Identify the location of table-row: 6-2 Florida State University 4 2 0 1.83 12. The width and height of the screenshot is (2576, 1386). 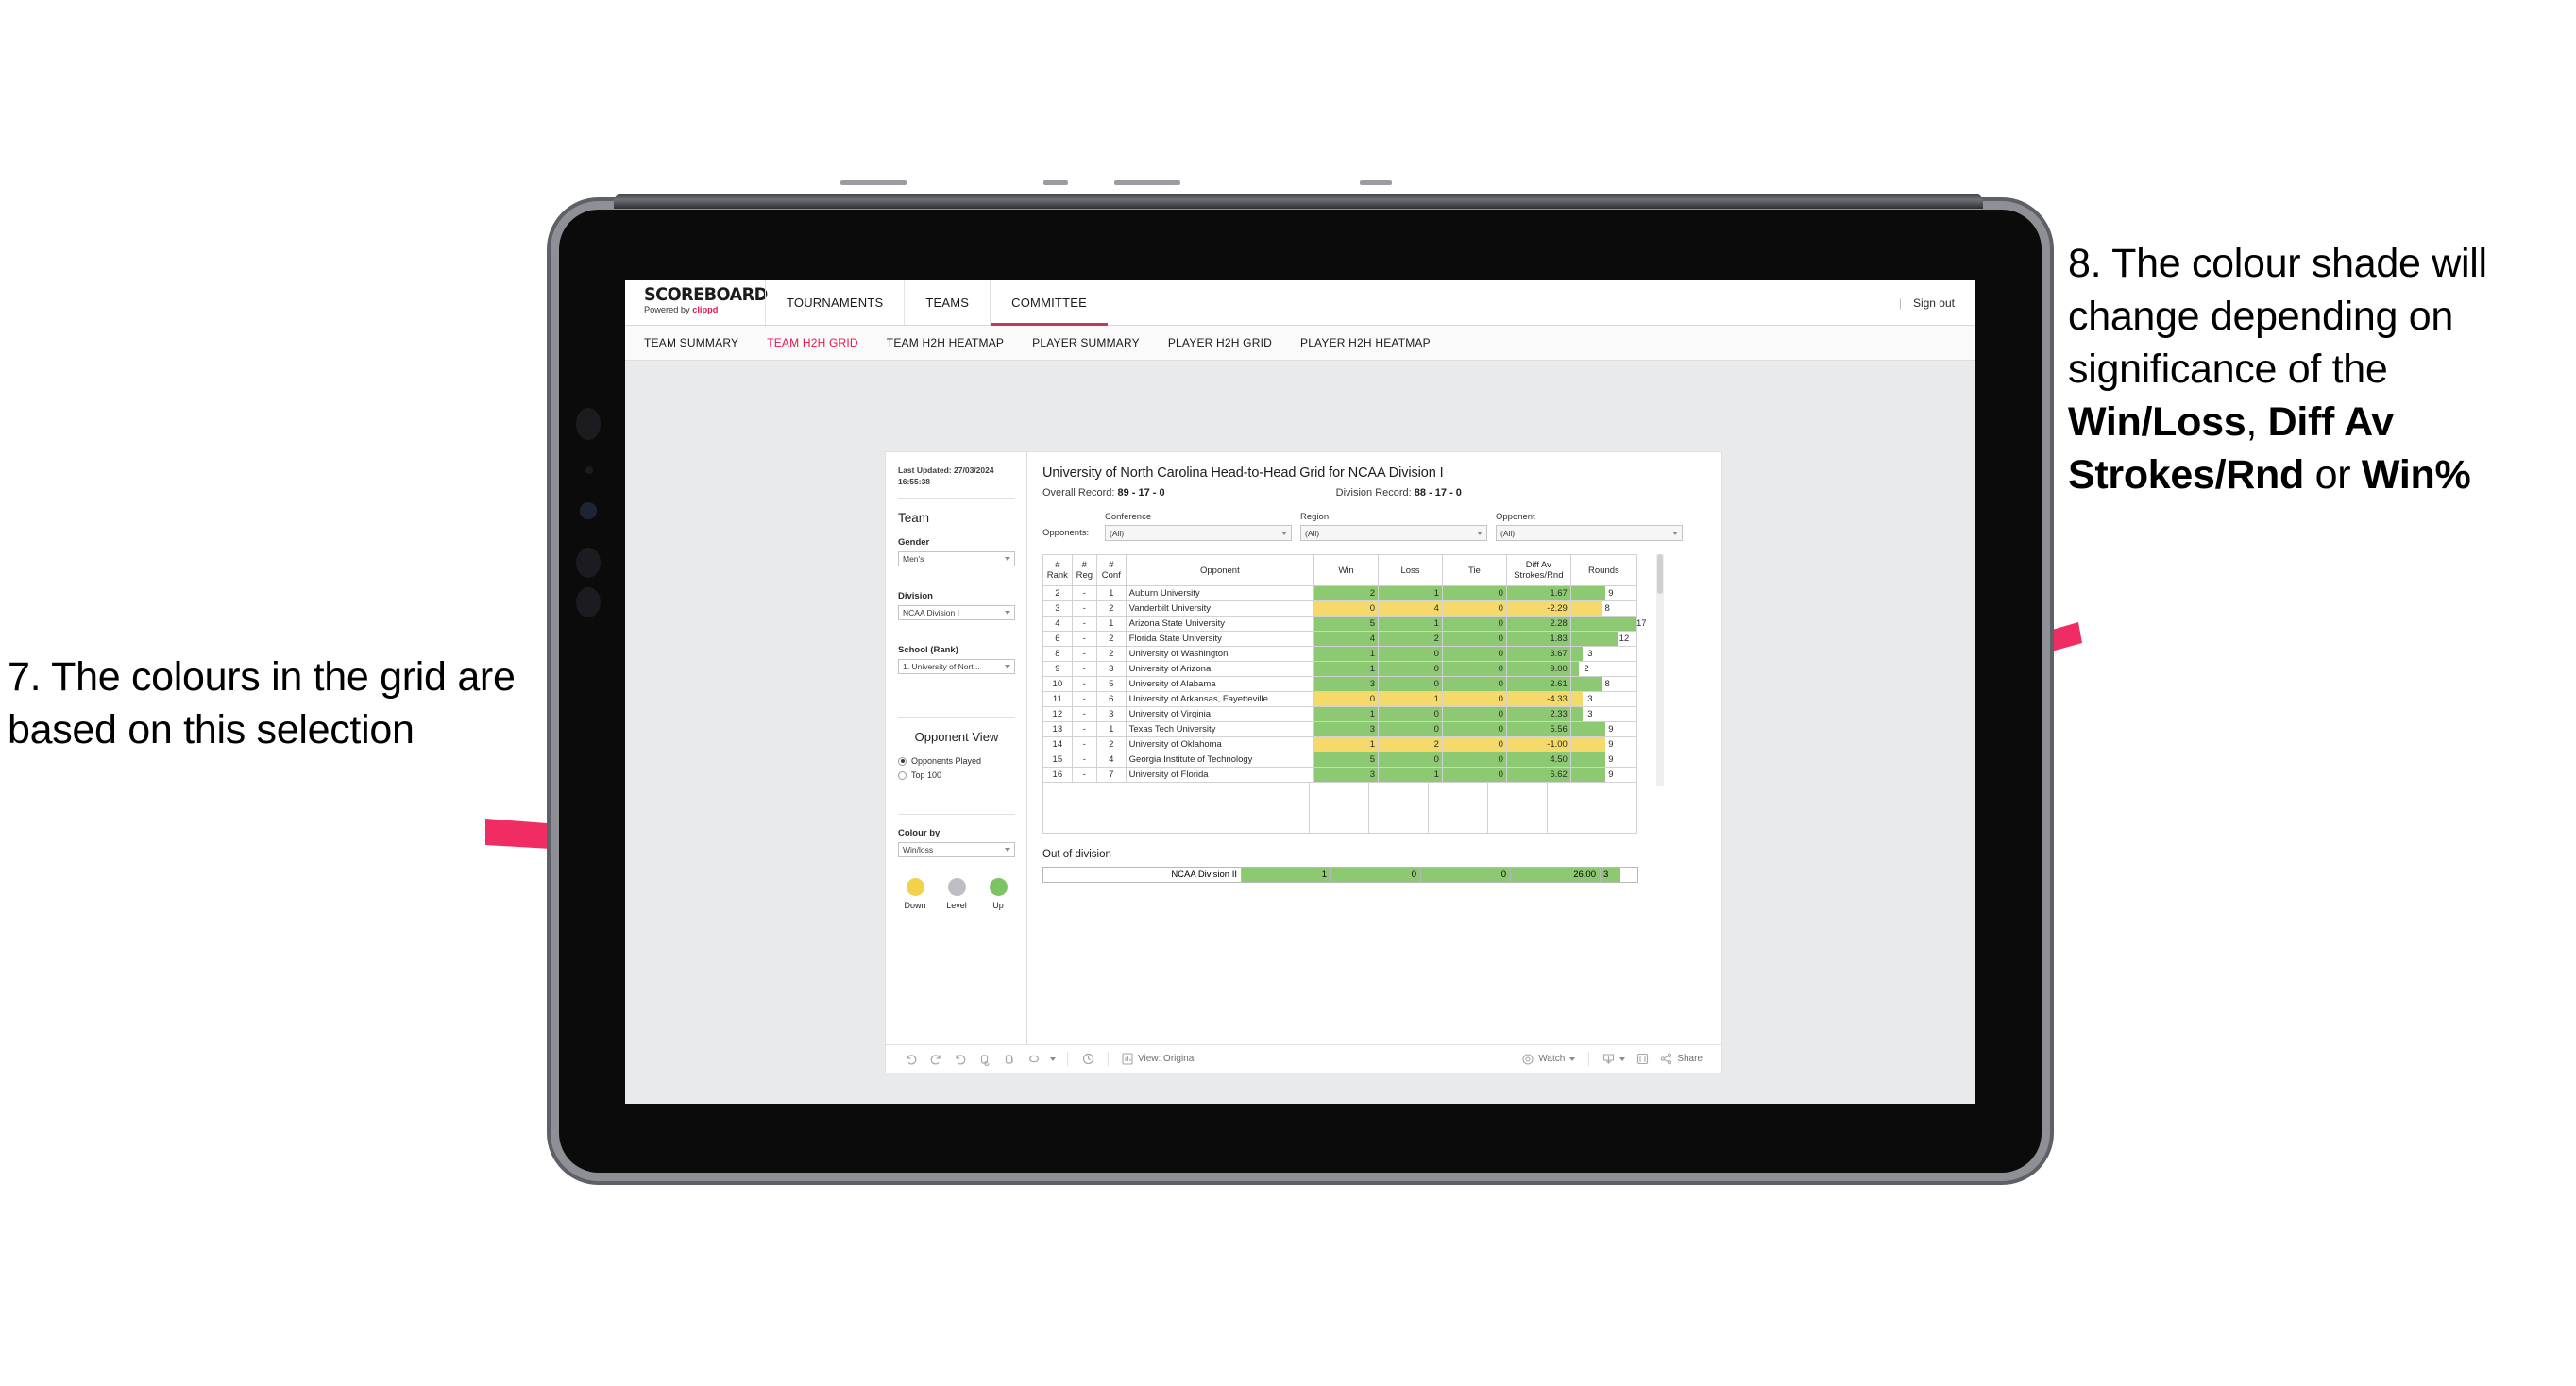
(1340, 639).